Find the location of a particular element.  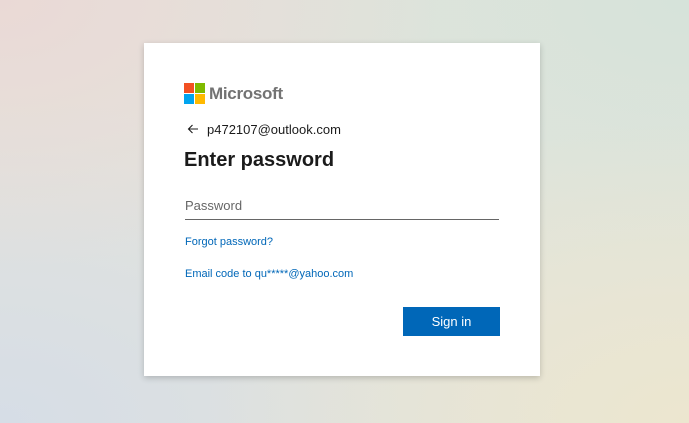

password-field is located at coordinates (342, 205).